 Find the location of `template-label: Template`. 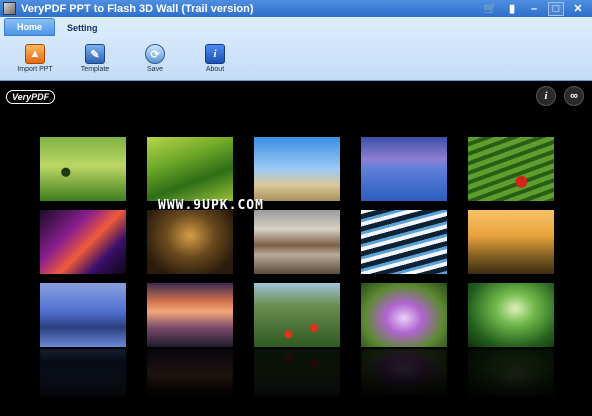

template-label: Template is located at coordinates (95, 69).